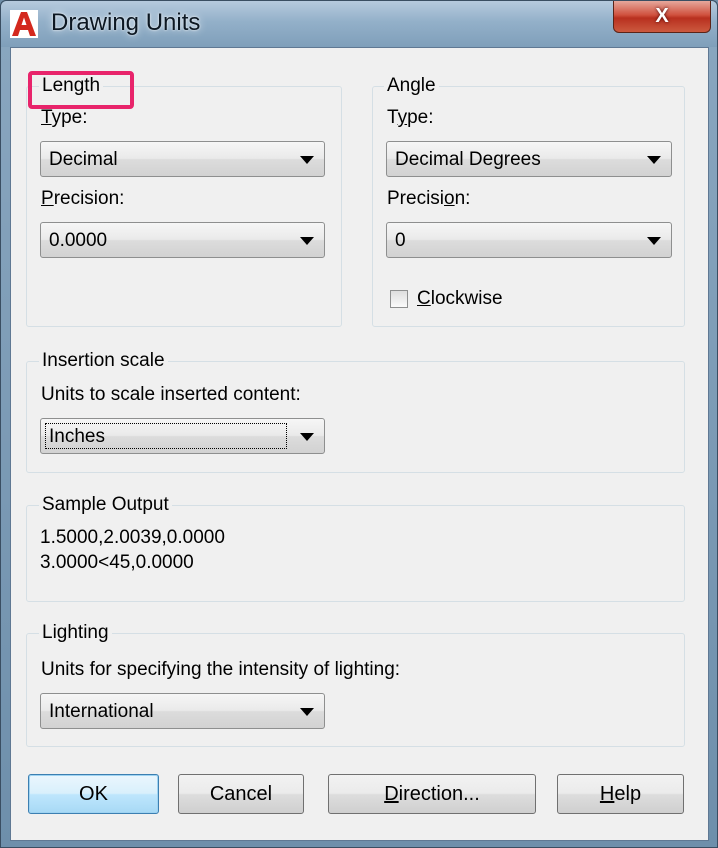 This screenshot has width=718, height=848. I want to click on angle-type-value: Decimal Degrees, so click(468, 159).